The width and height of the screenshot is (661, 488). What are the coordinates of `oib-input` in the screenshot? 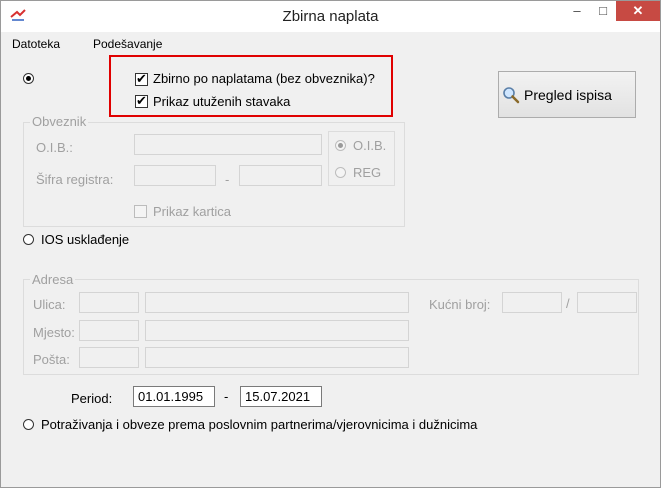 It's located at (228, 144).